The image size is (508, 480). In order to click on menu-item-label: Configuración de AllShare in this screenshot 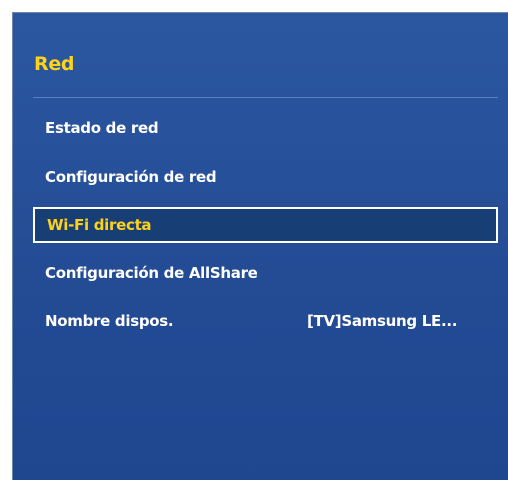, I will do `click(151, 273)`.